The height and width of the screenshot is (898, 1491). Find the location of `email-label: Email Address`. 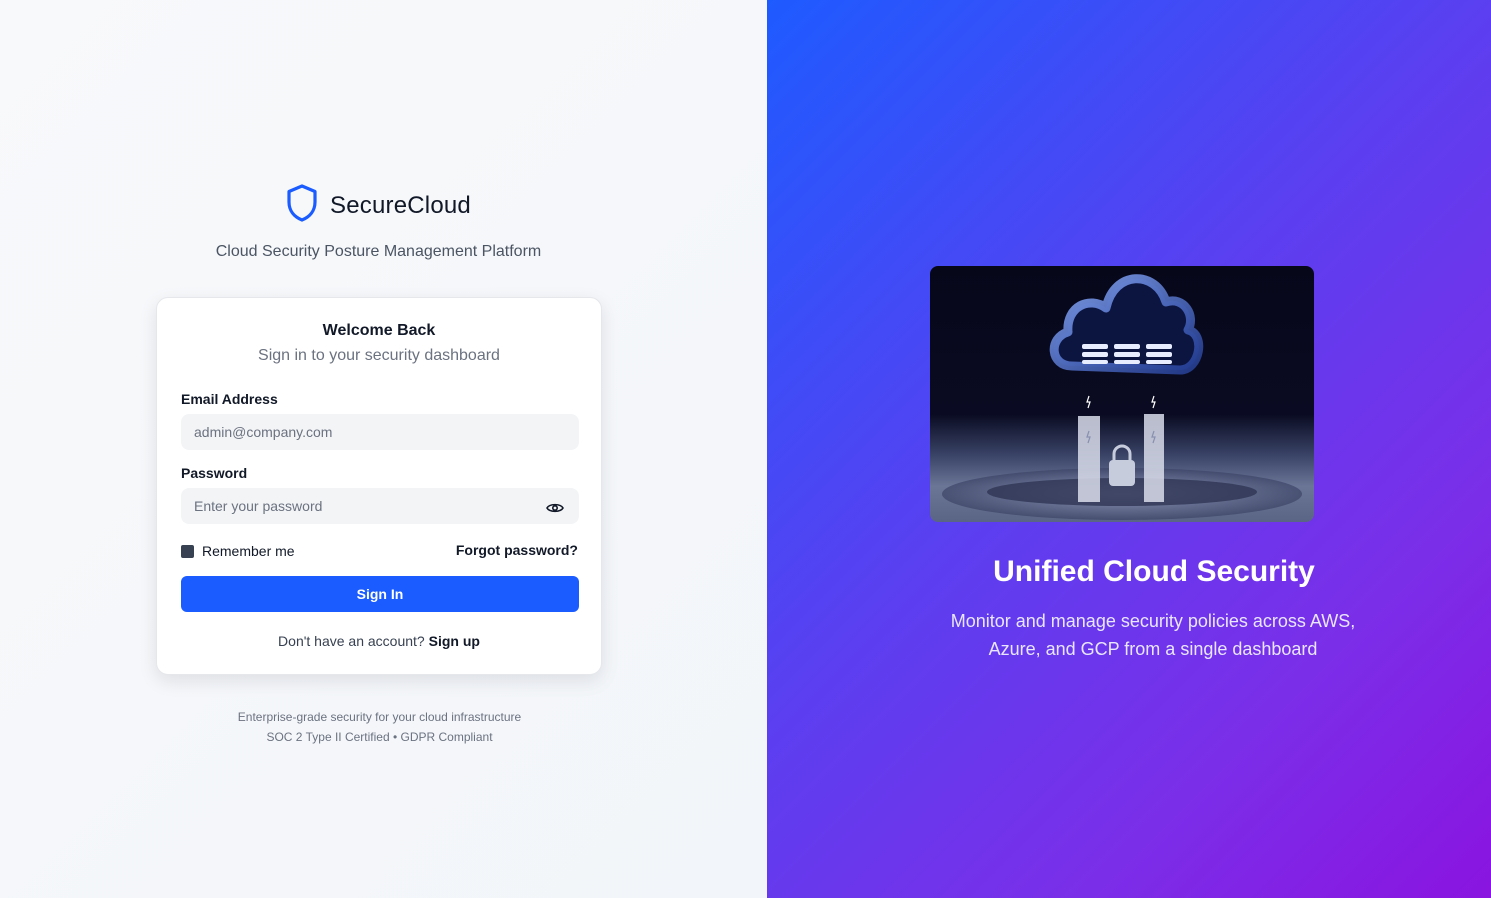

email-label: Email Address is located at coordinates (229, 399).